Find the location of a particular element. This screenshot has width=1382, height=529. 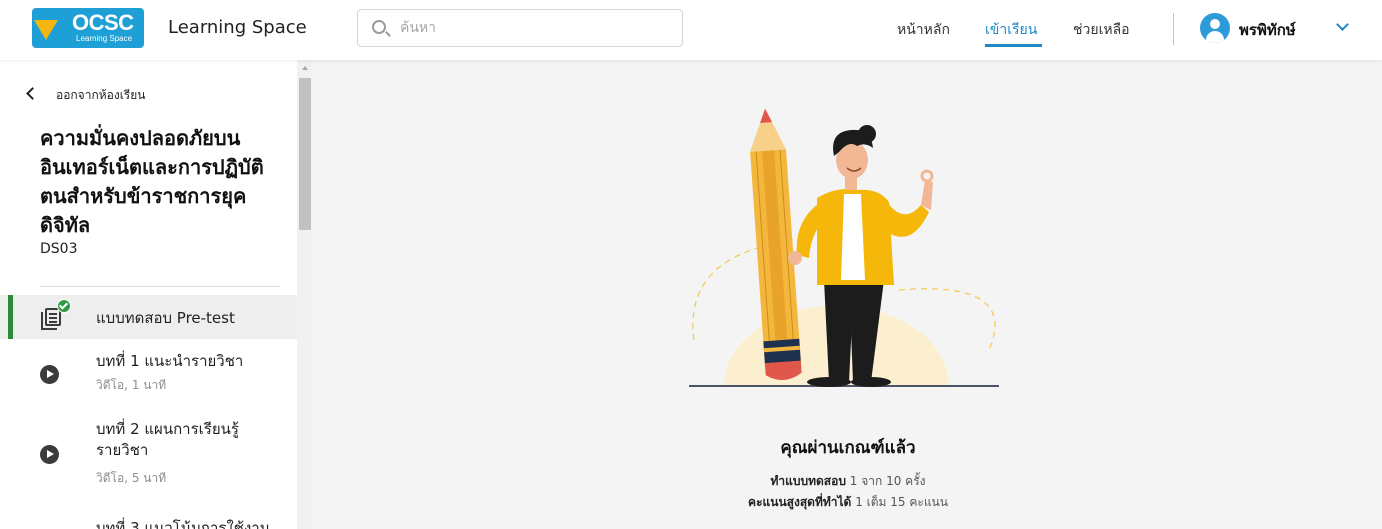

best-score-line: คะแนนสูงสุดที่ทำได้ 1 เต็ม 15 คะแนน is located at coordinates (848, 502).